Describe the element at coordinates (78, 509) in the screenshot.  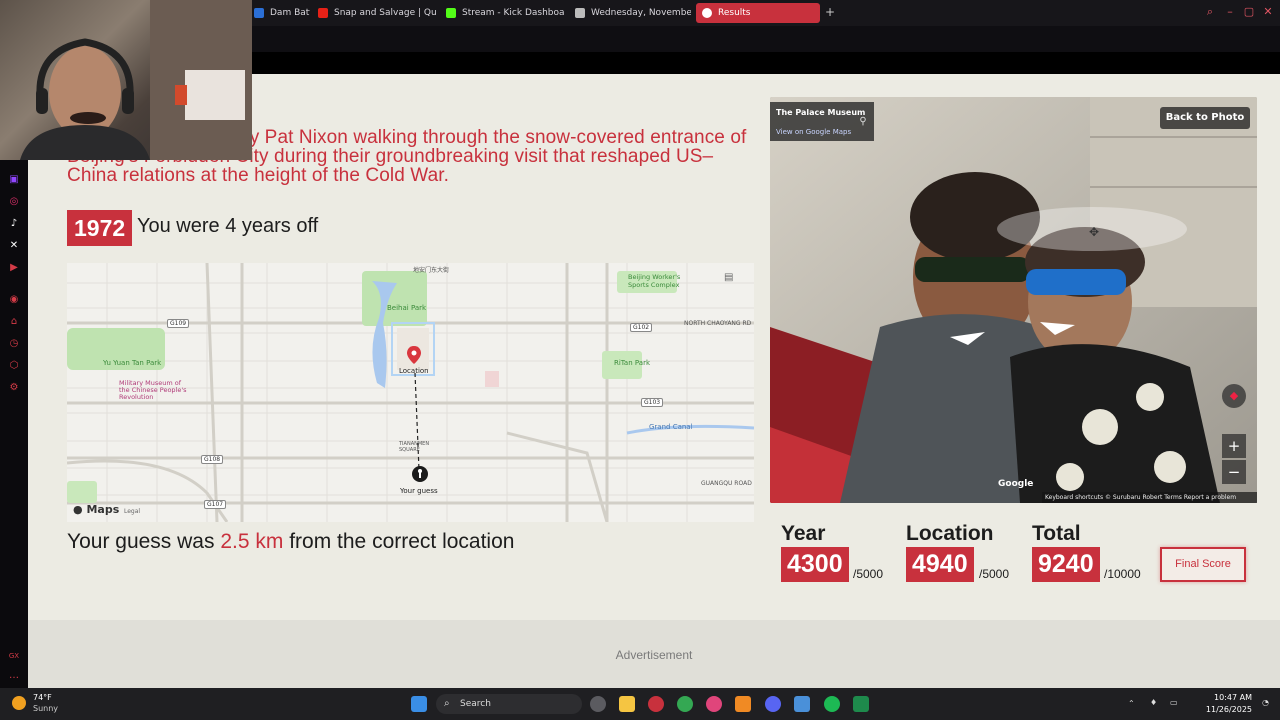
I see `apple-icon: ●` at that location.